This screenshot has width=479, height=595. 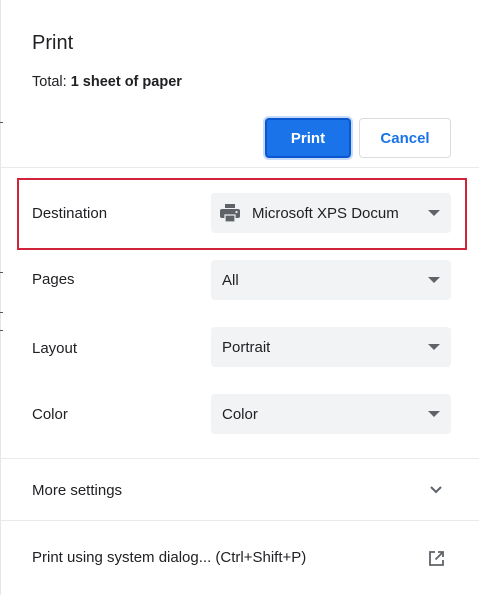 What do you see at coordinates (53, 279) in the screenshot?
I see `pages-label: Pages` at bounding box center [53, 279].